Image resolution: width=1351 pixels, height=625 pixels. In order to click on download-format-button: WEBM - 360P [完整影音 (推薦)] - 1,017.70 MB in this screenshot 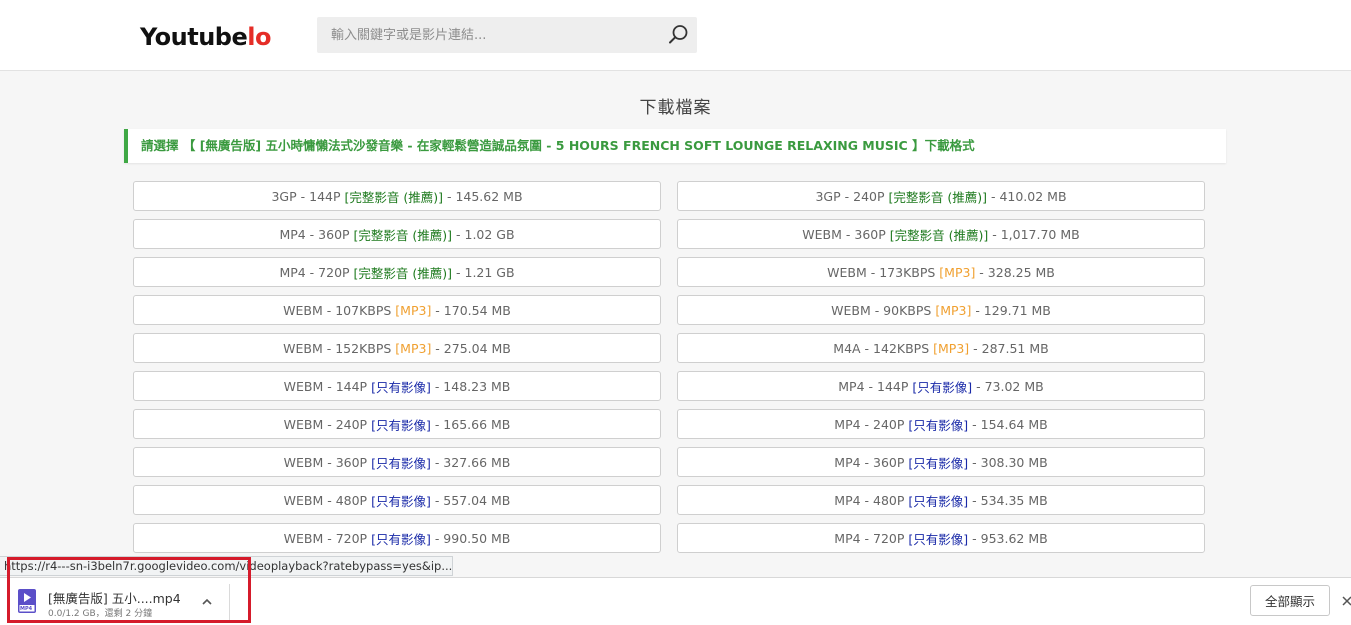, I will do `click(941, 234)`.